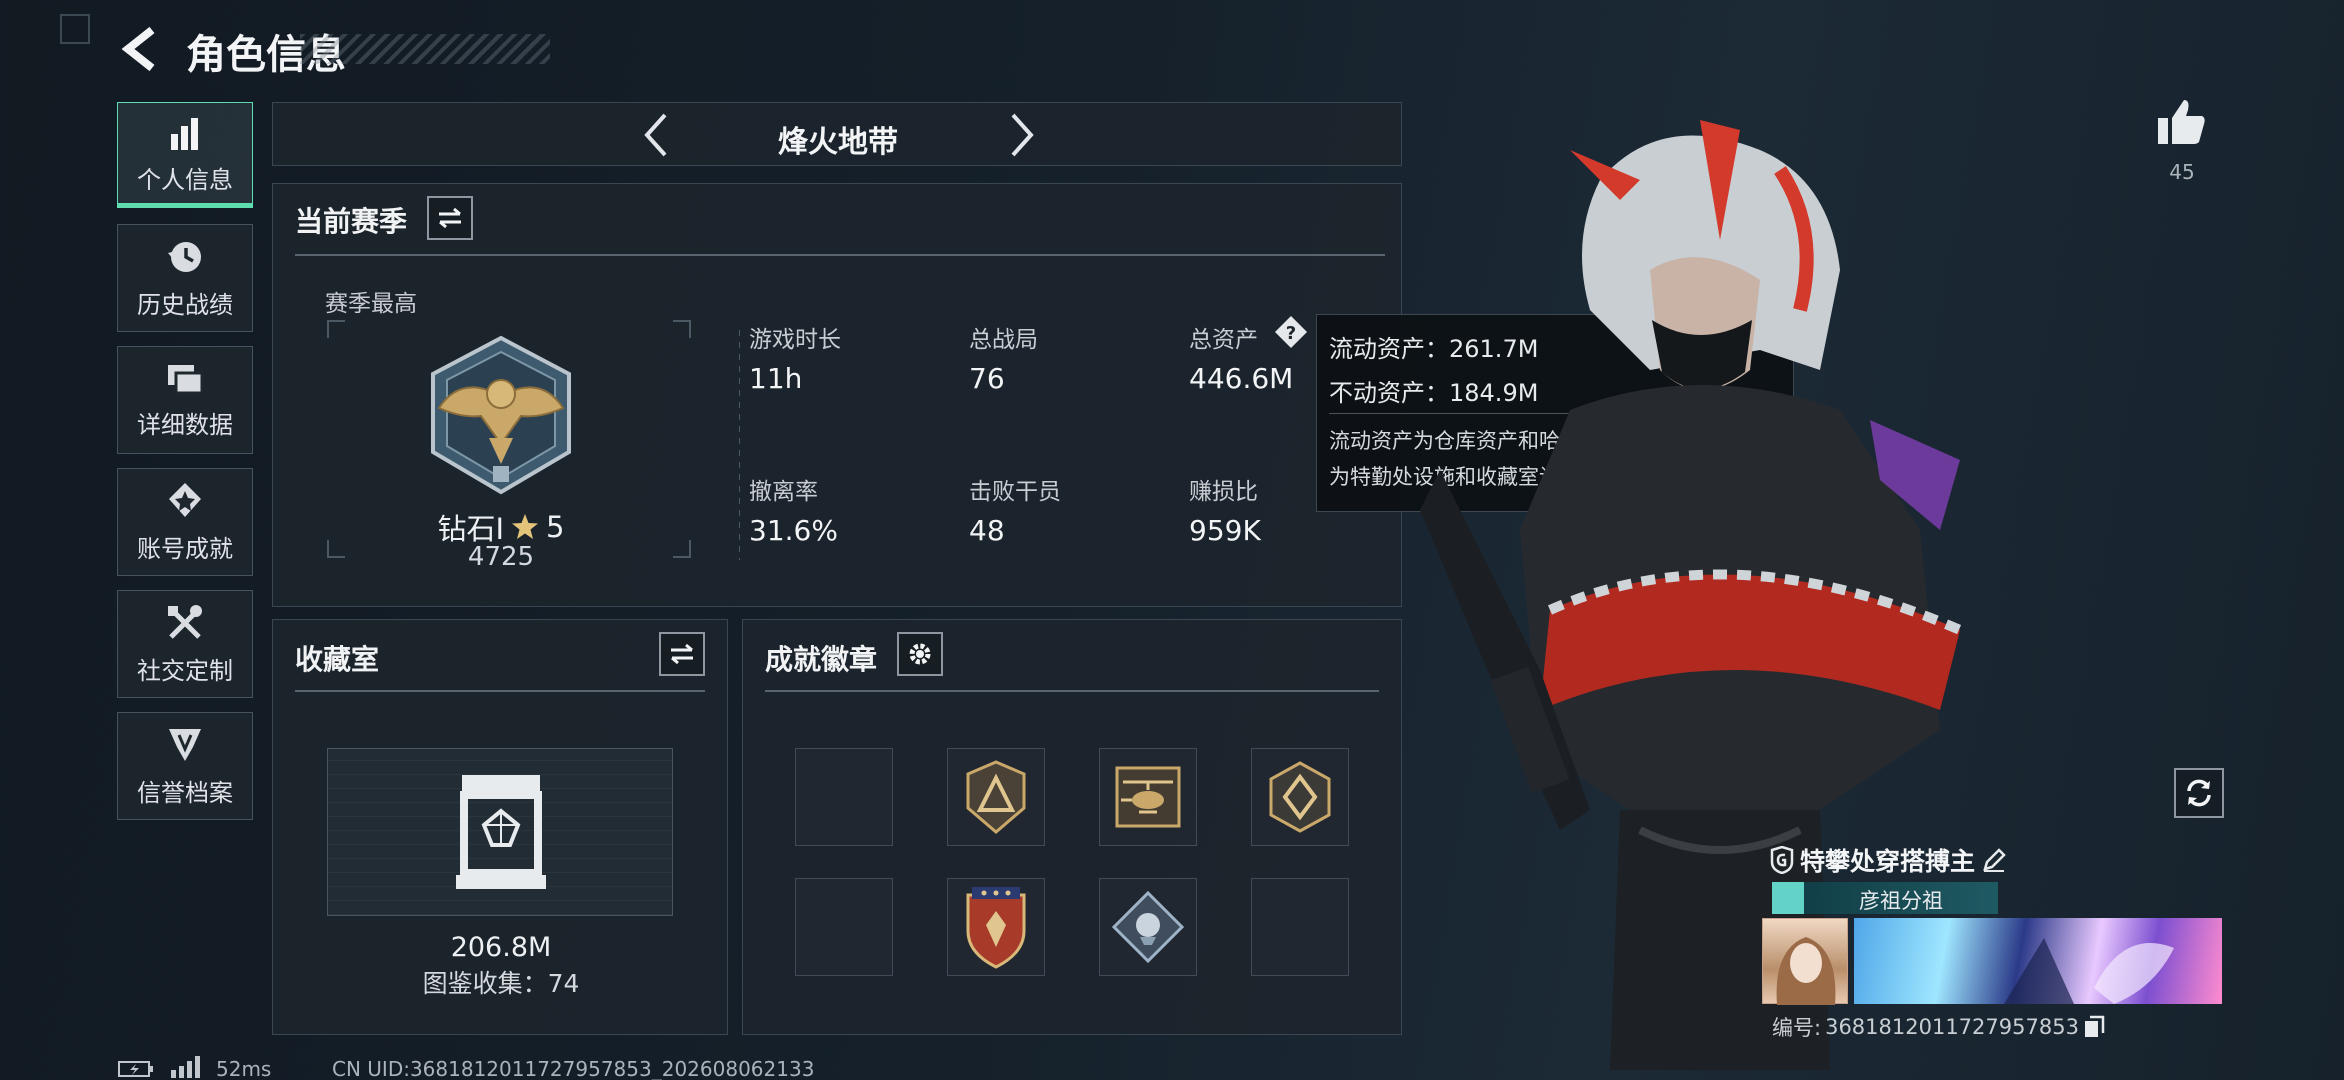 The height and width of the screenshot is (1080, 2344). I want to click on stat-label-total-assets: 总资产, so click(1223, 340).